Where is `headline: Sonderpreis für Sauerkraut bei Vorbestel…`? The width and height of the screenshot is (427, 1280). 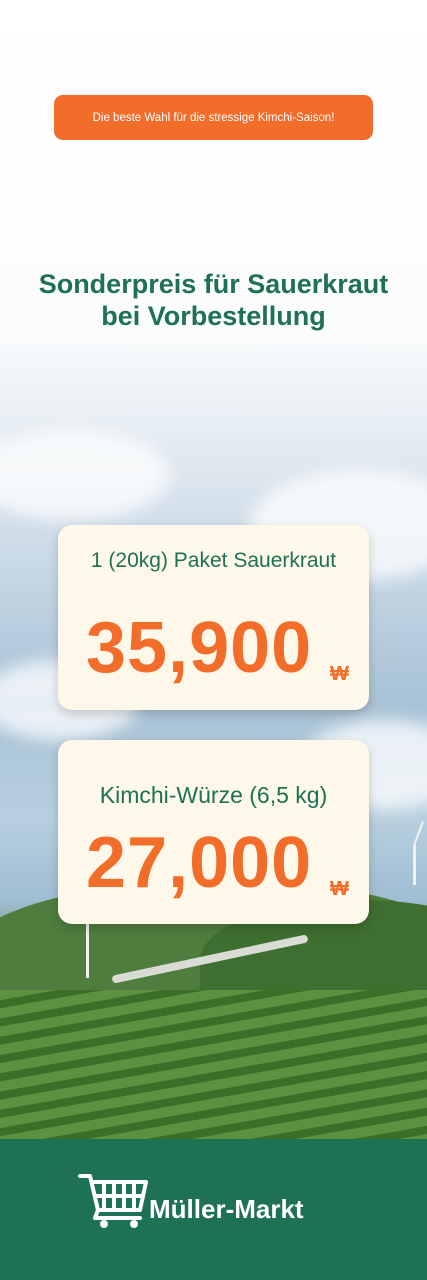
headline: Sonderpreis für Sauerkraut bei Vorbestel… is located at coordinates (213, 300).